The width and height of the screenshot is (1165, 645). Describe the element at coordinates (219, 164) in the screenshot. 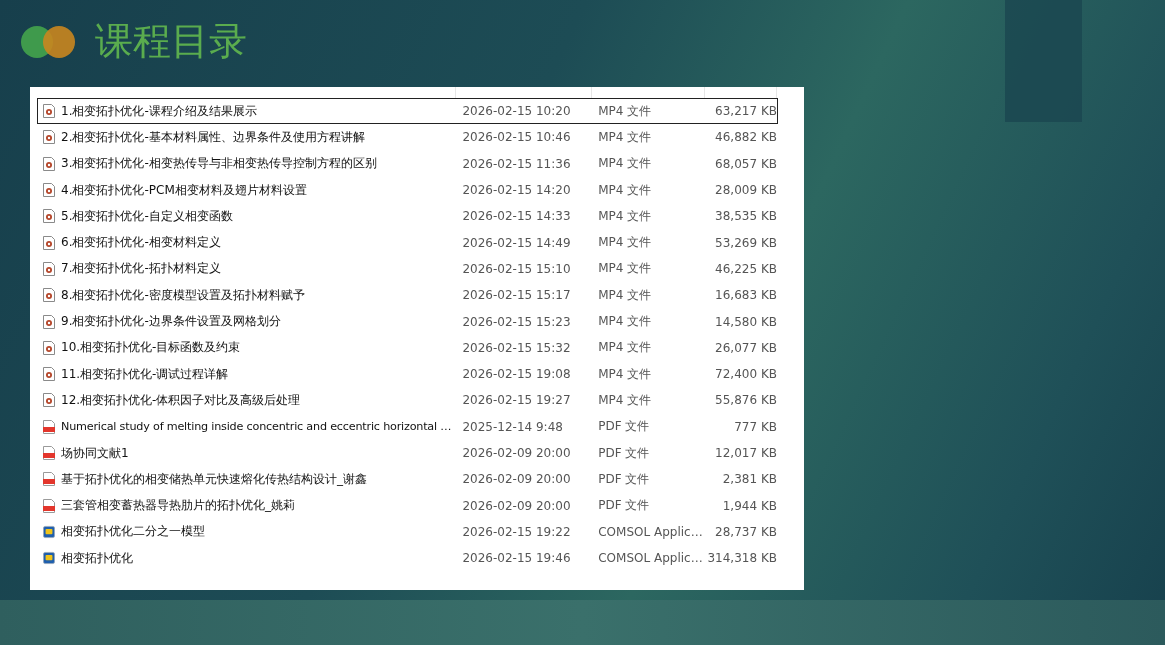

I see `file-name: 3.相变拓扑优化-相变热传导与非相变热传导控制方程的区别` at that location.